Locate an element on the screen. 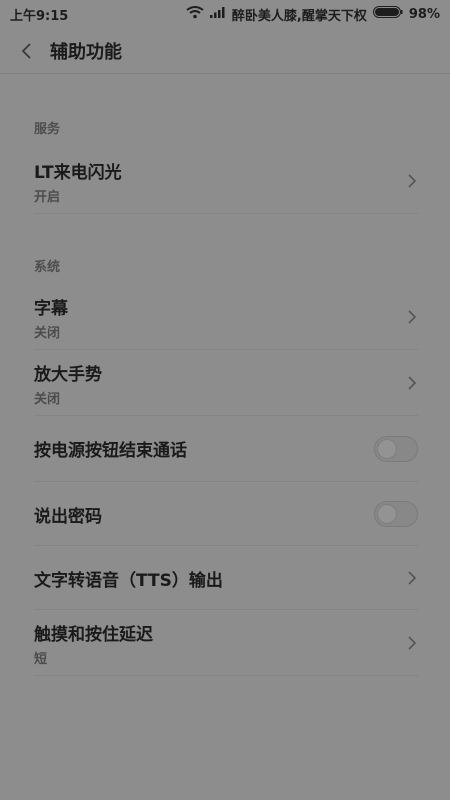 The width and height of the screenshot is (450, 800). row-title: 按电源按钮结束通话 is located at coordinates (110, 451).